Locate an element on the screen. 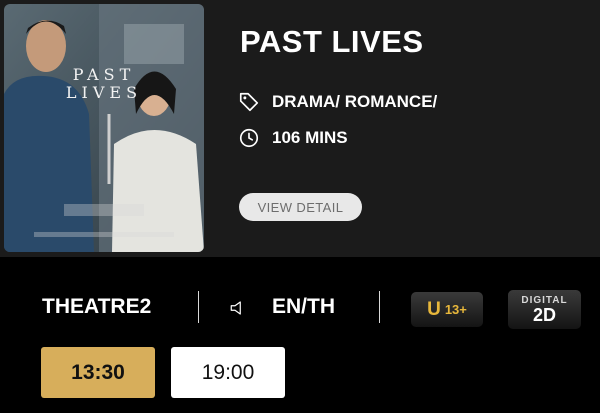  genre-text: DRAMA/ ROMANCE/ is located at coordinates (355, 101).